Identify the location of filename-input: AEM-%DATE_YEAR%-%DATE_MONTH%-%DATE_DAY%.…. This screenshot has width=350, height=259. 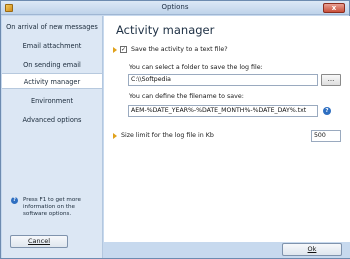
(223, 111).